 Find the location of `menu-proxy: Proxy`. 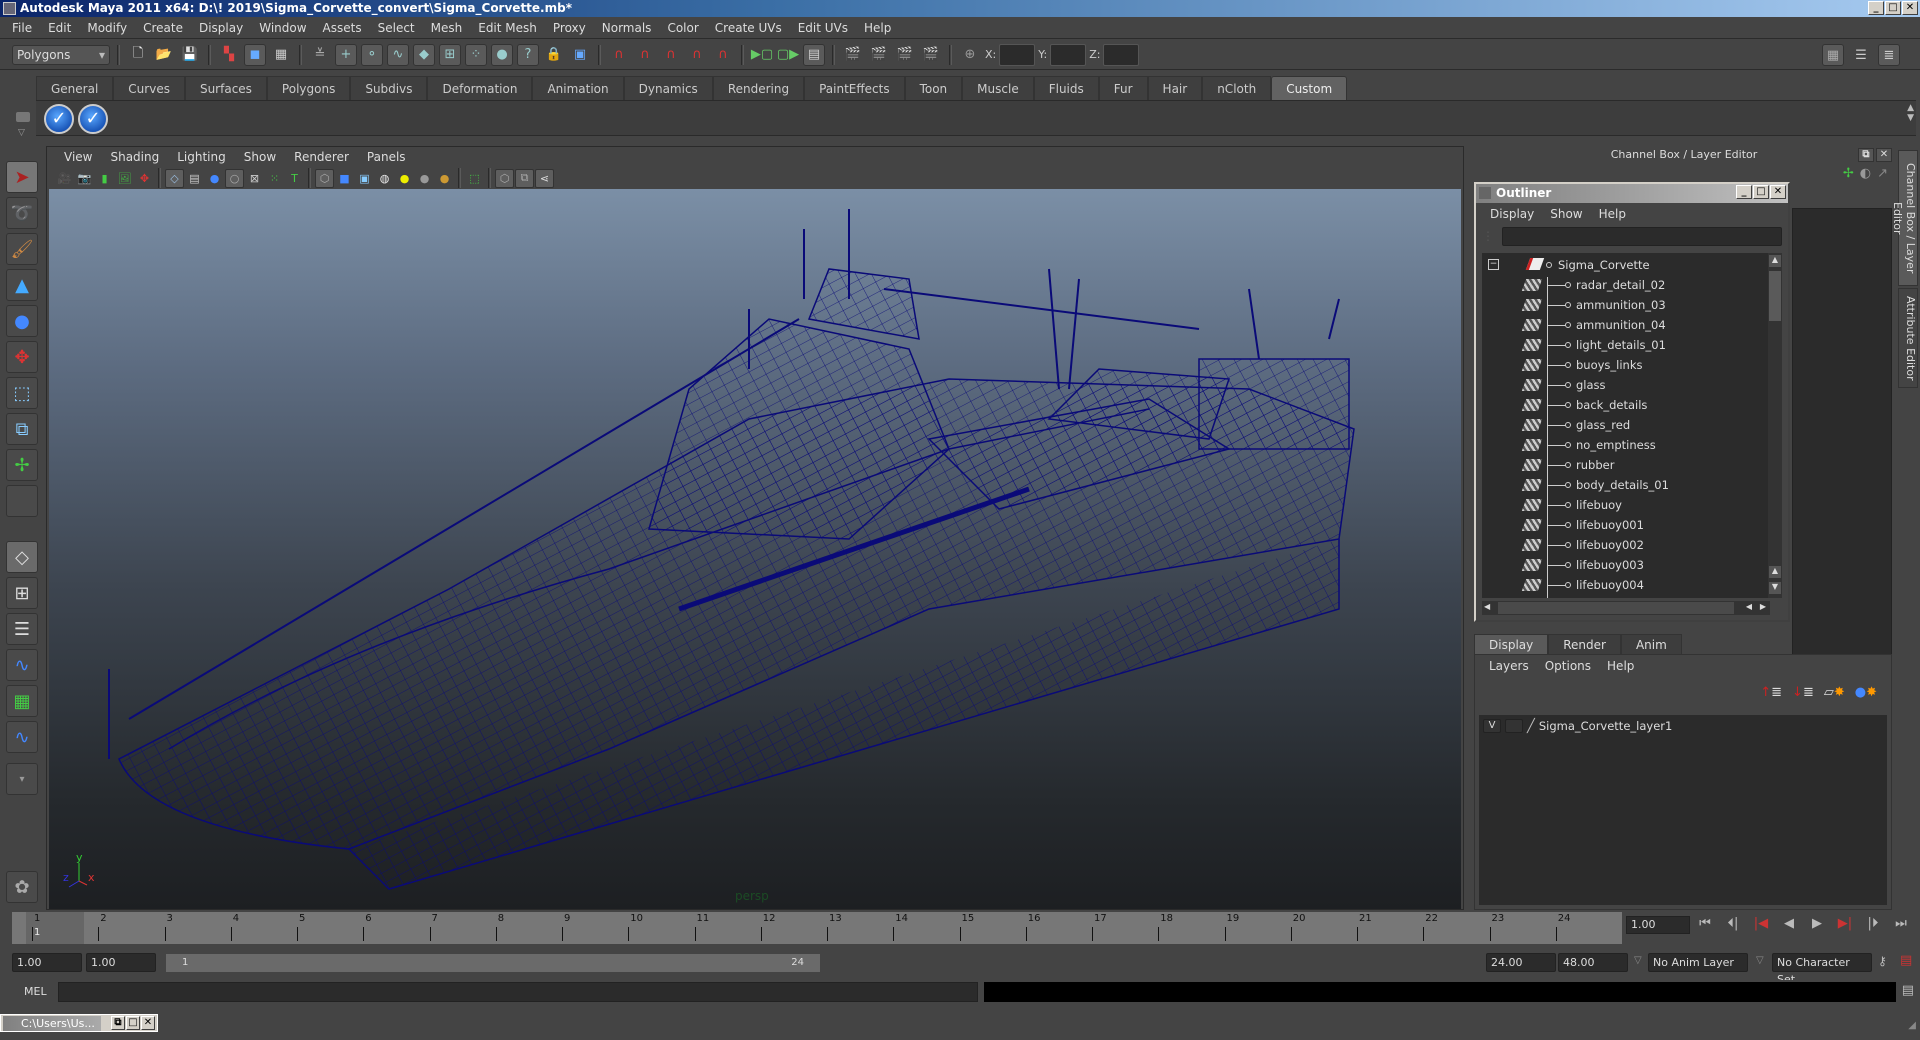

menu-proxy: Proxy is located at coordinates (569, 28).